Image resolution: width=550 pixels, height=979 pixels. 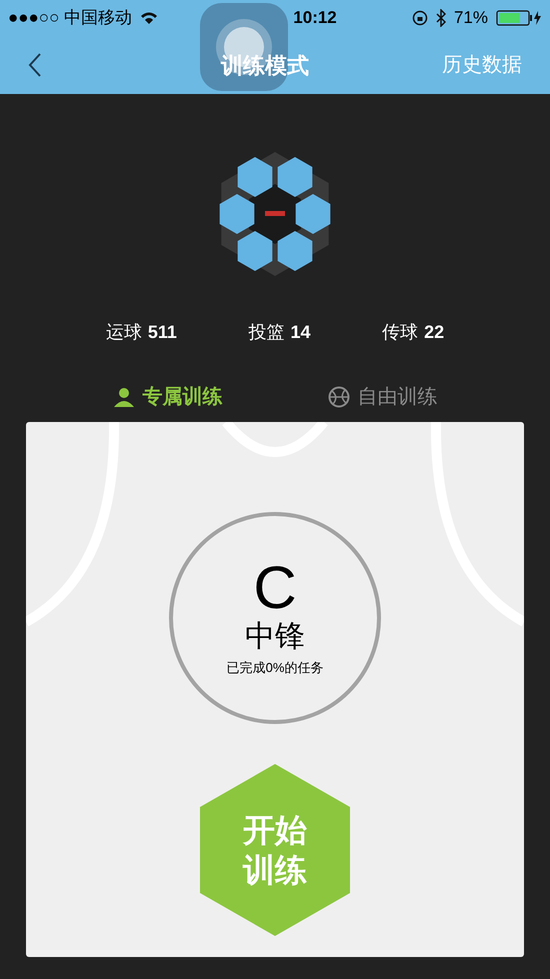 I want to click on training-tab: 专属训练, so click(x=167, y=397).